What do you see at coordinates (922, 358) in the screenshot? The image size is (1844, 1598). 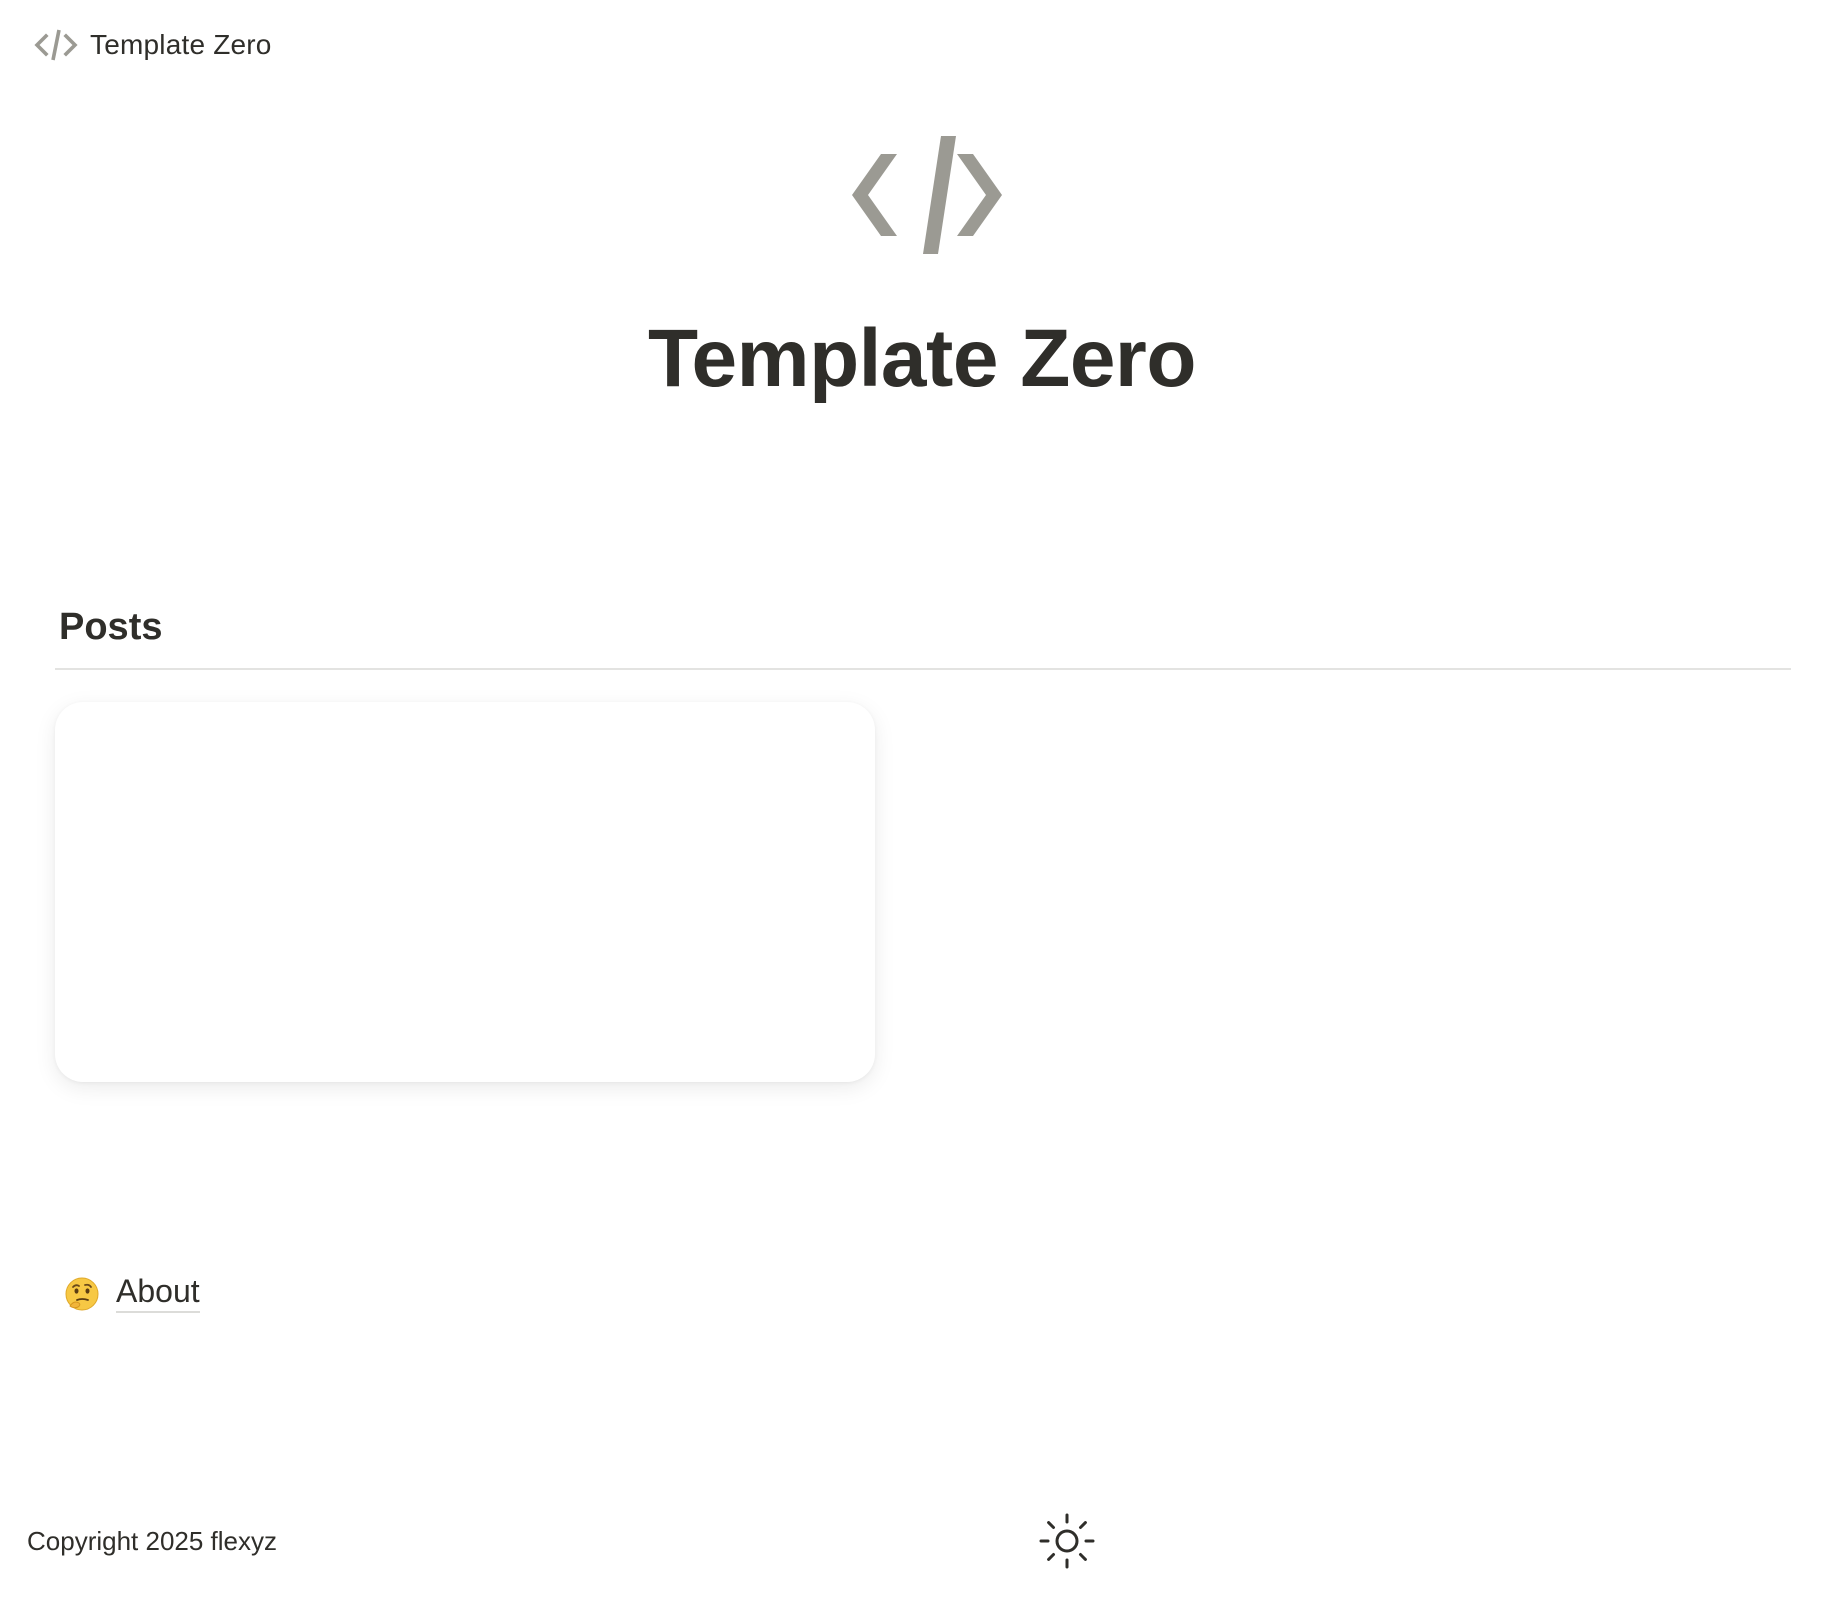 I see `page-title: Template Zero` at bounding box center [922, 358].